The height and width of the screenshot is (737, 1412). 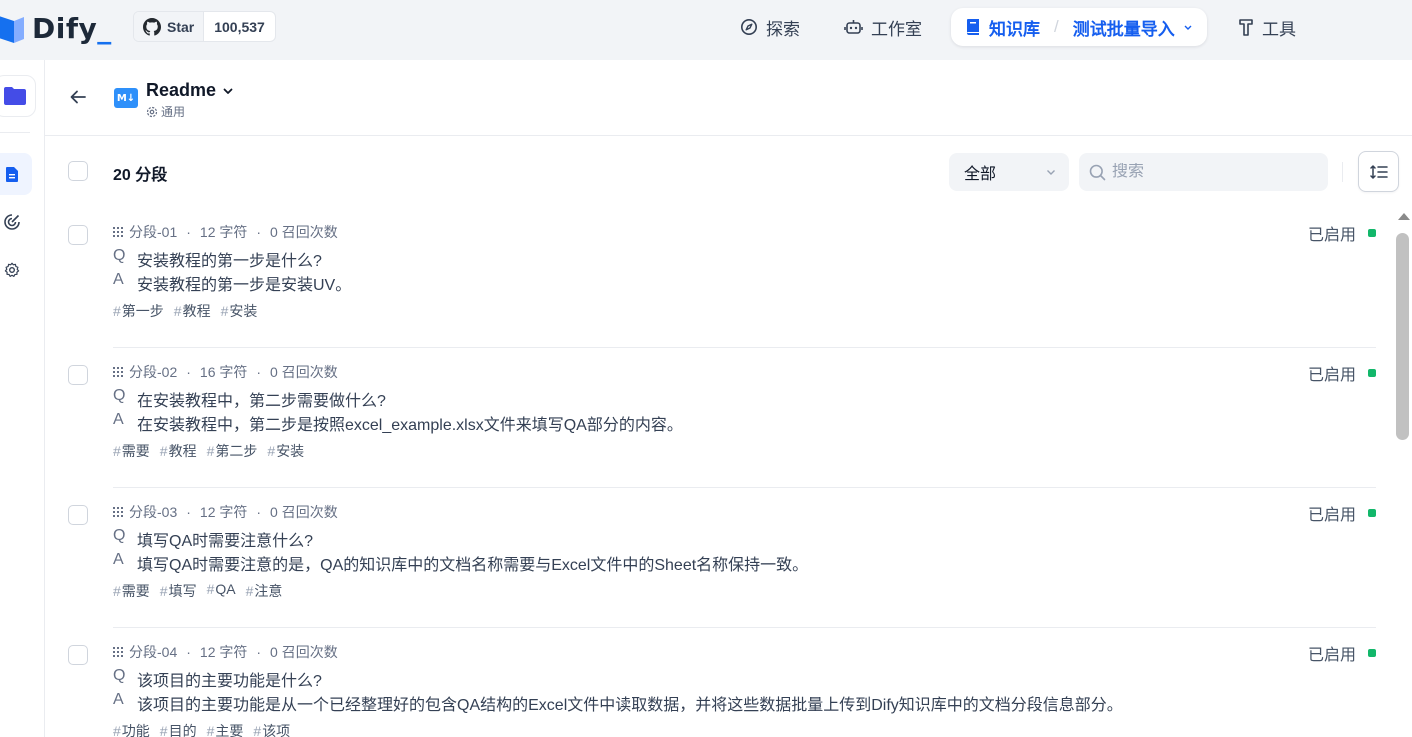 I want to click on segment-keywords: #需要 #填写 #QA #注意, so click(x=197, y=591).